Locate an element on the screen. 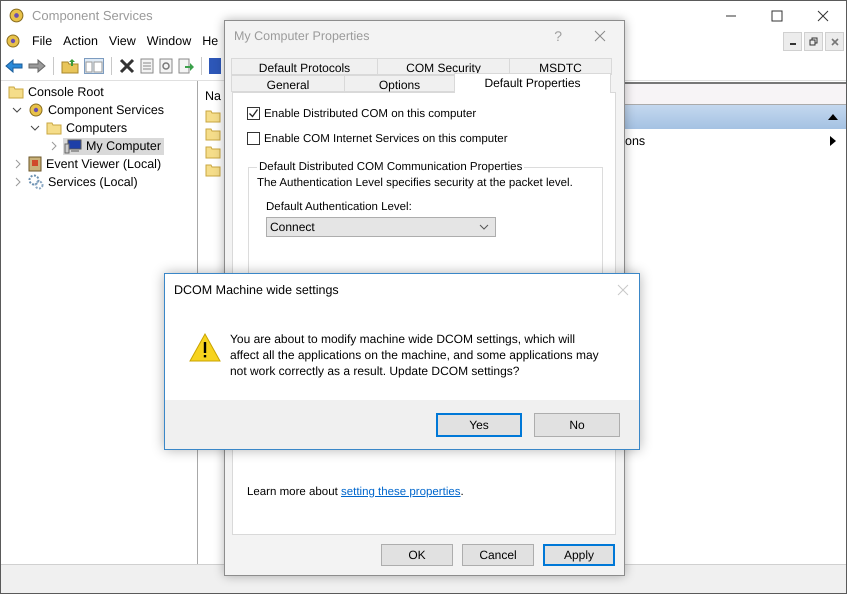 Image resolution: width=847 pixels, height=594 pixels. checkbox-label: Enable Distributed COM on this computer is located at coordinates (370, 114).